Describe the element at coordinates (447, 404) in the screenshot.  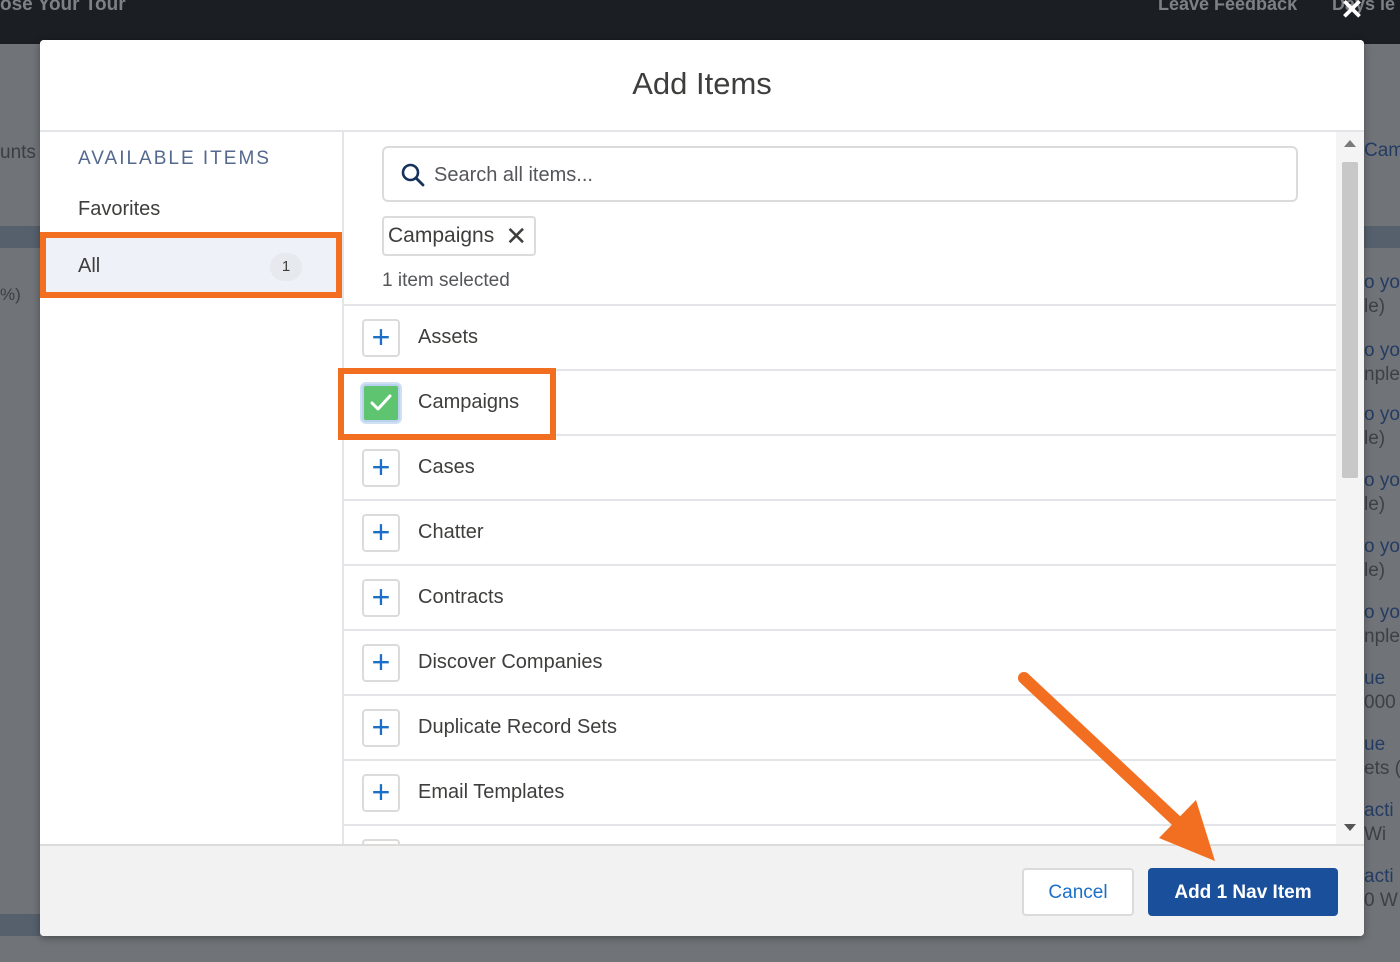
I see `annotation-highlight-campaigns` at that location.